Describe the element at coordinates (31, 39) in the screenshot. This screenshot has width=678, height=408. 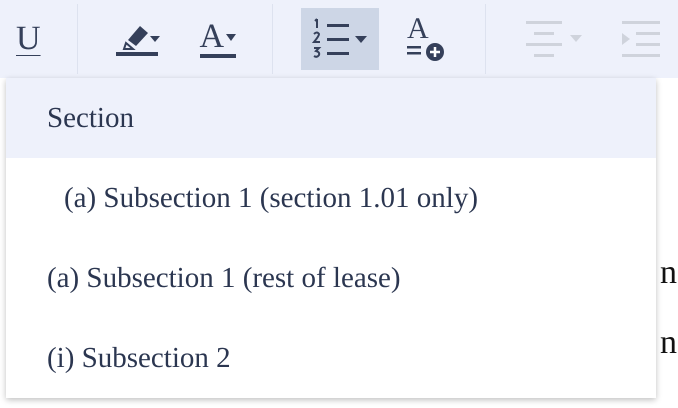
I see `underline-button: U` at that location.